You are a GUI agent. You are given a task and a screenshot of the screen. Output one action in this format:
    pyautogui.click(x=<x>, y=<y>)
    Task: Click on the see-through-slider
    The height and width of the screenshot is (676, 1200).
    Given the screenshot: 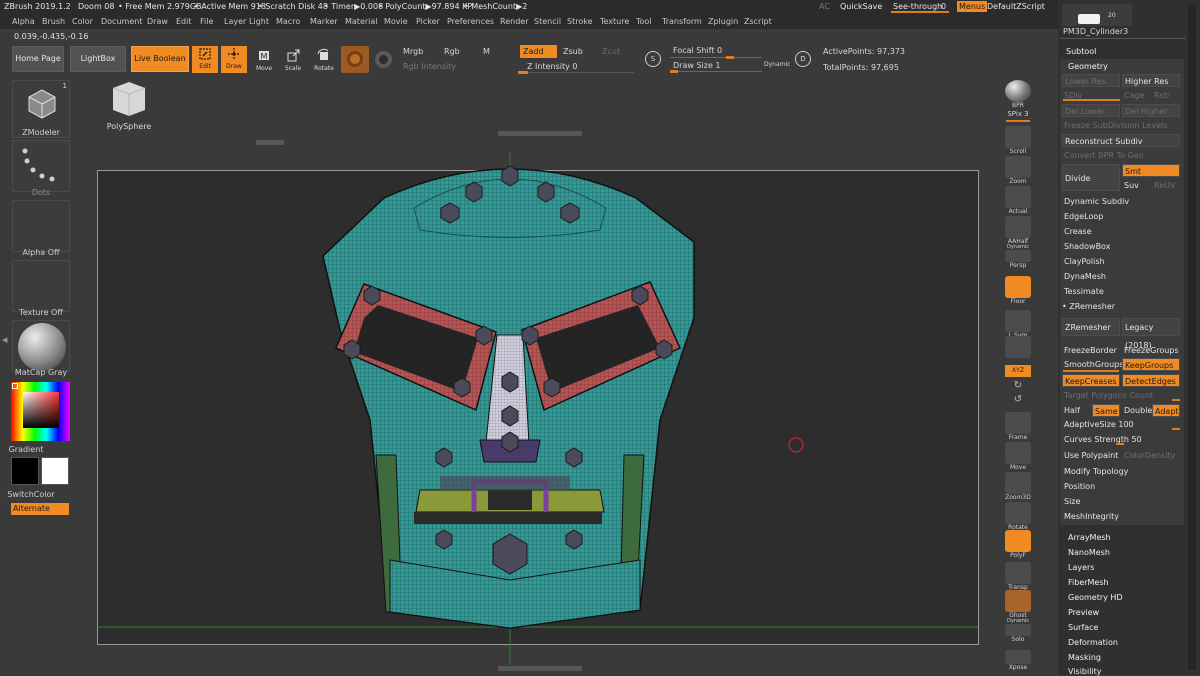 What is the action you would take?
    pyautogui.click(x=920, y=12)
    